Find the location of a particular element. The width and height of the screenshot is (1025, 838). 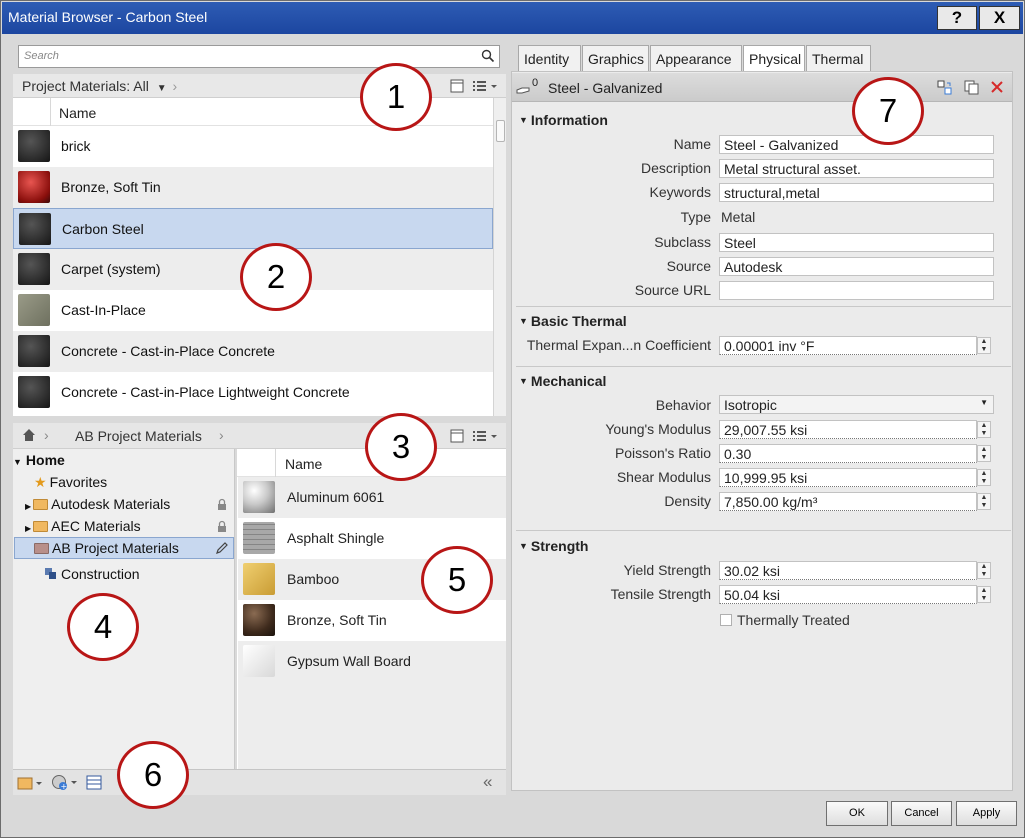

scrollbar-thumb is located at coordinates (500, 131).